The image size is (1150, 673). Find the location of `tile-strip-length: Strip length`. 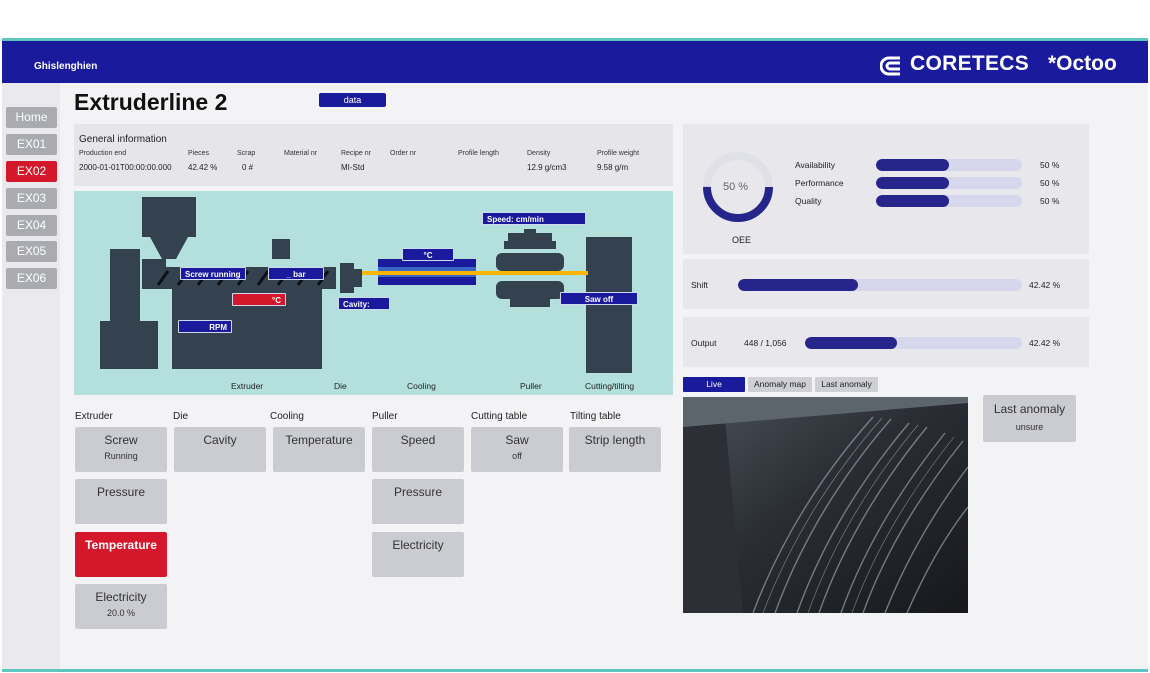

tile-strip-length: Strip length is located at coordinates (615, 449).